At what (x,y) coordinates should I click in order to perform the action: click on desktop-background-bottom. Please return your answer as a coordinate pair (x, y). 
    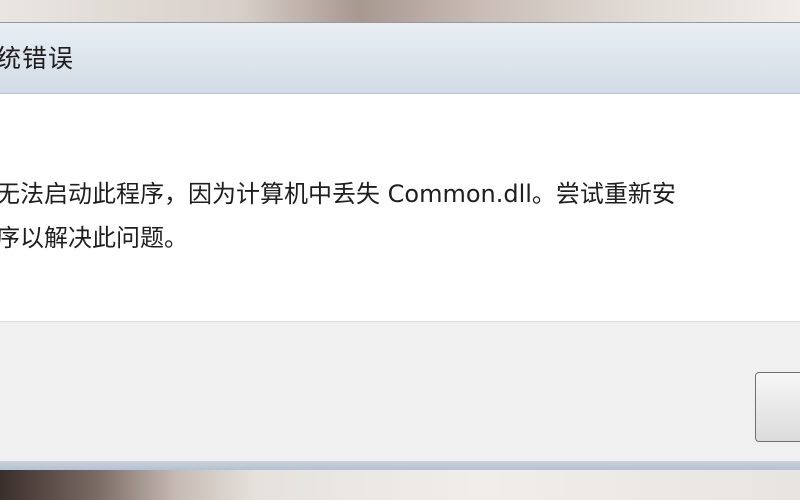
    Looking at the image, I should click on (400, 485).